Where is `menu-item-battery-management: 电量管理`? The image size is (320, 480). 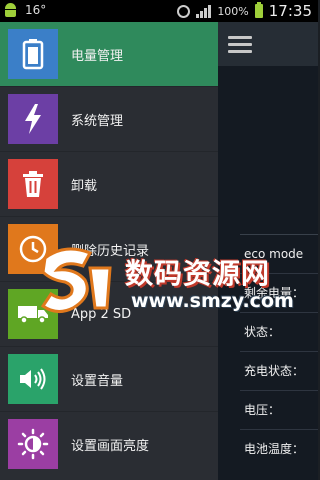 menu-item-battery-management: 电量管理 is located at coordinates (109, 54).